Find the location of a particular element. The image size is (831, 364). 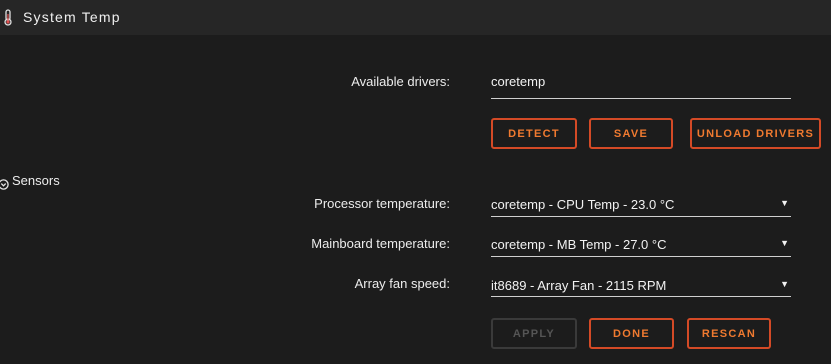

done-button: DONE is located at coordinates (631, 333).